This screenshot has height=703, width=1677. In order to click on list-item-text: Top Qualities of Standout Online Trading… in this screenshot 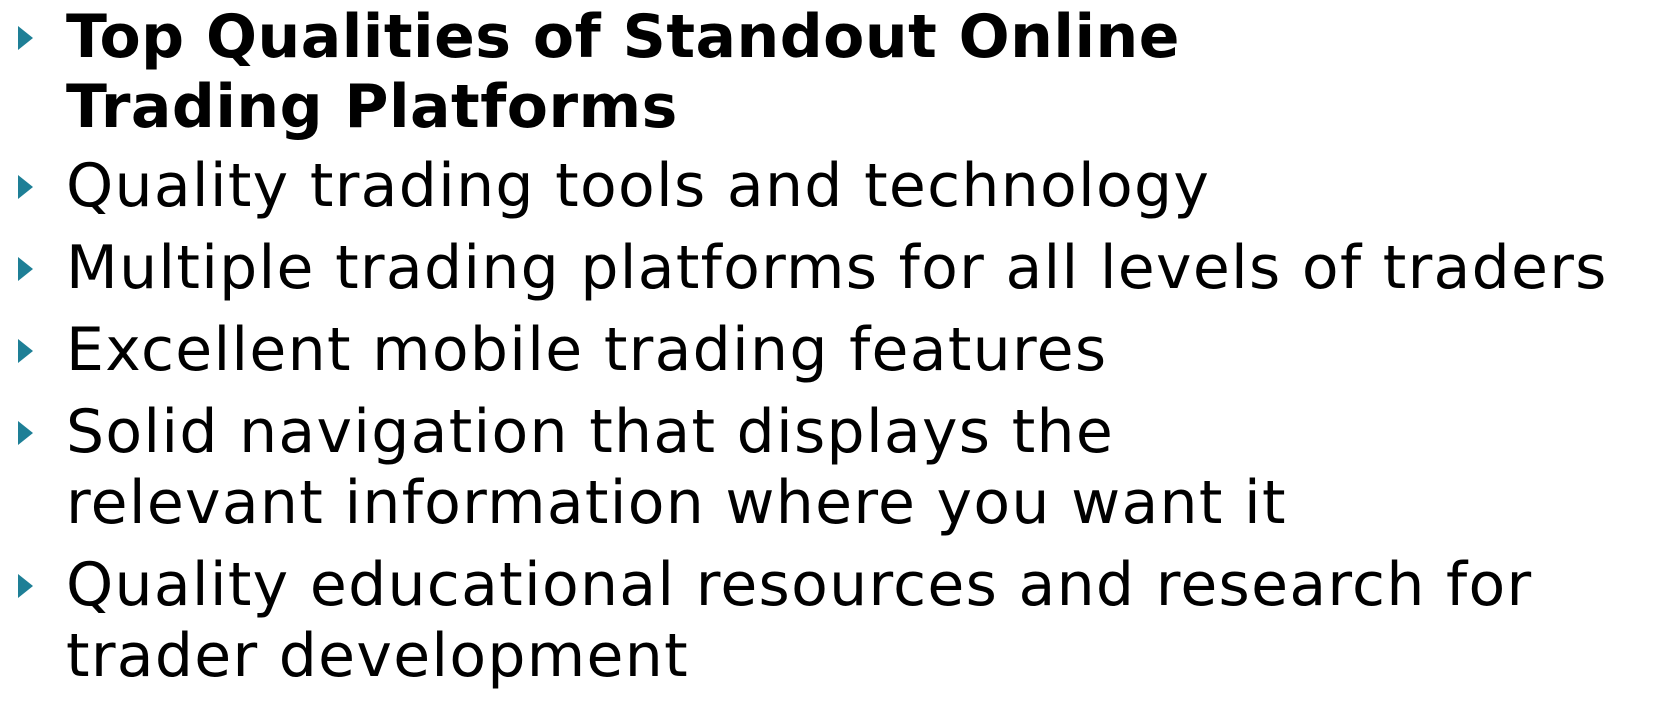, I will do `click(623, 72)`.